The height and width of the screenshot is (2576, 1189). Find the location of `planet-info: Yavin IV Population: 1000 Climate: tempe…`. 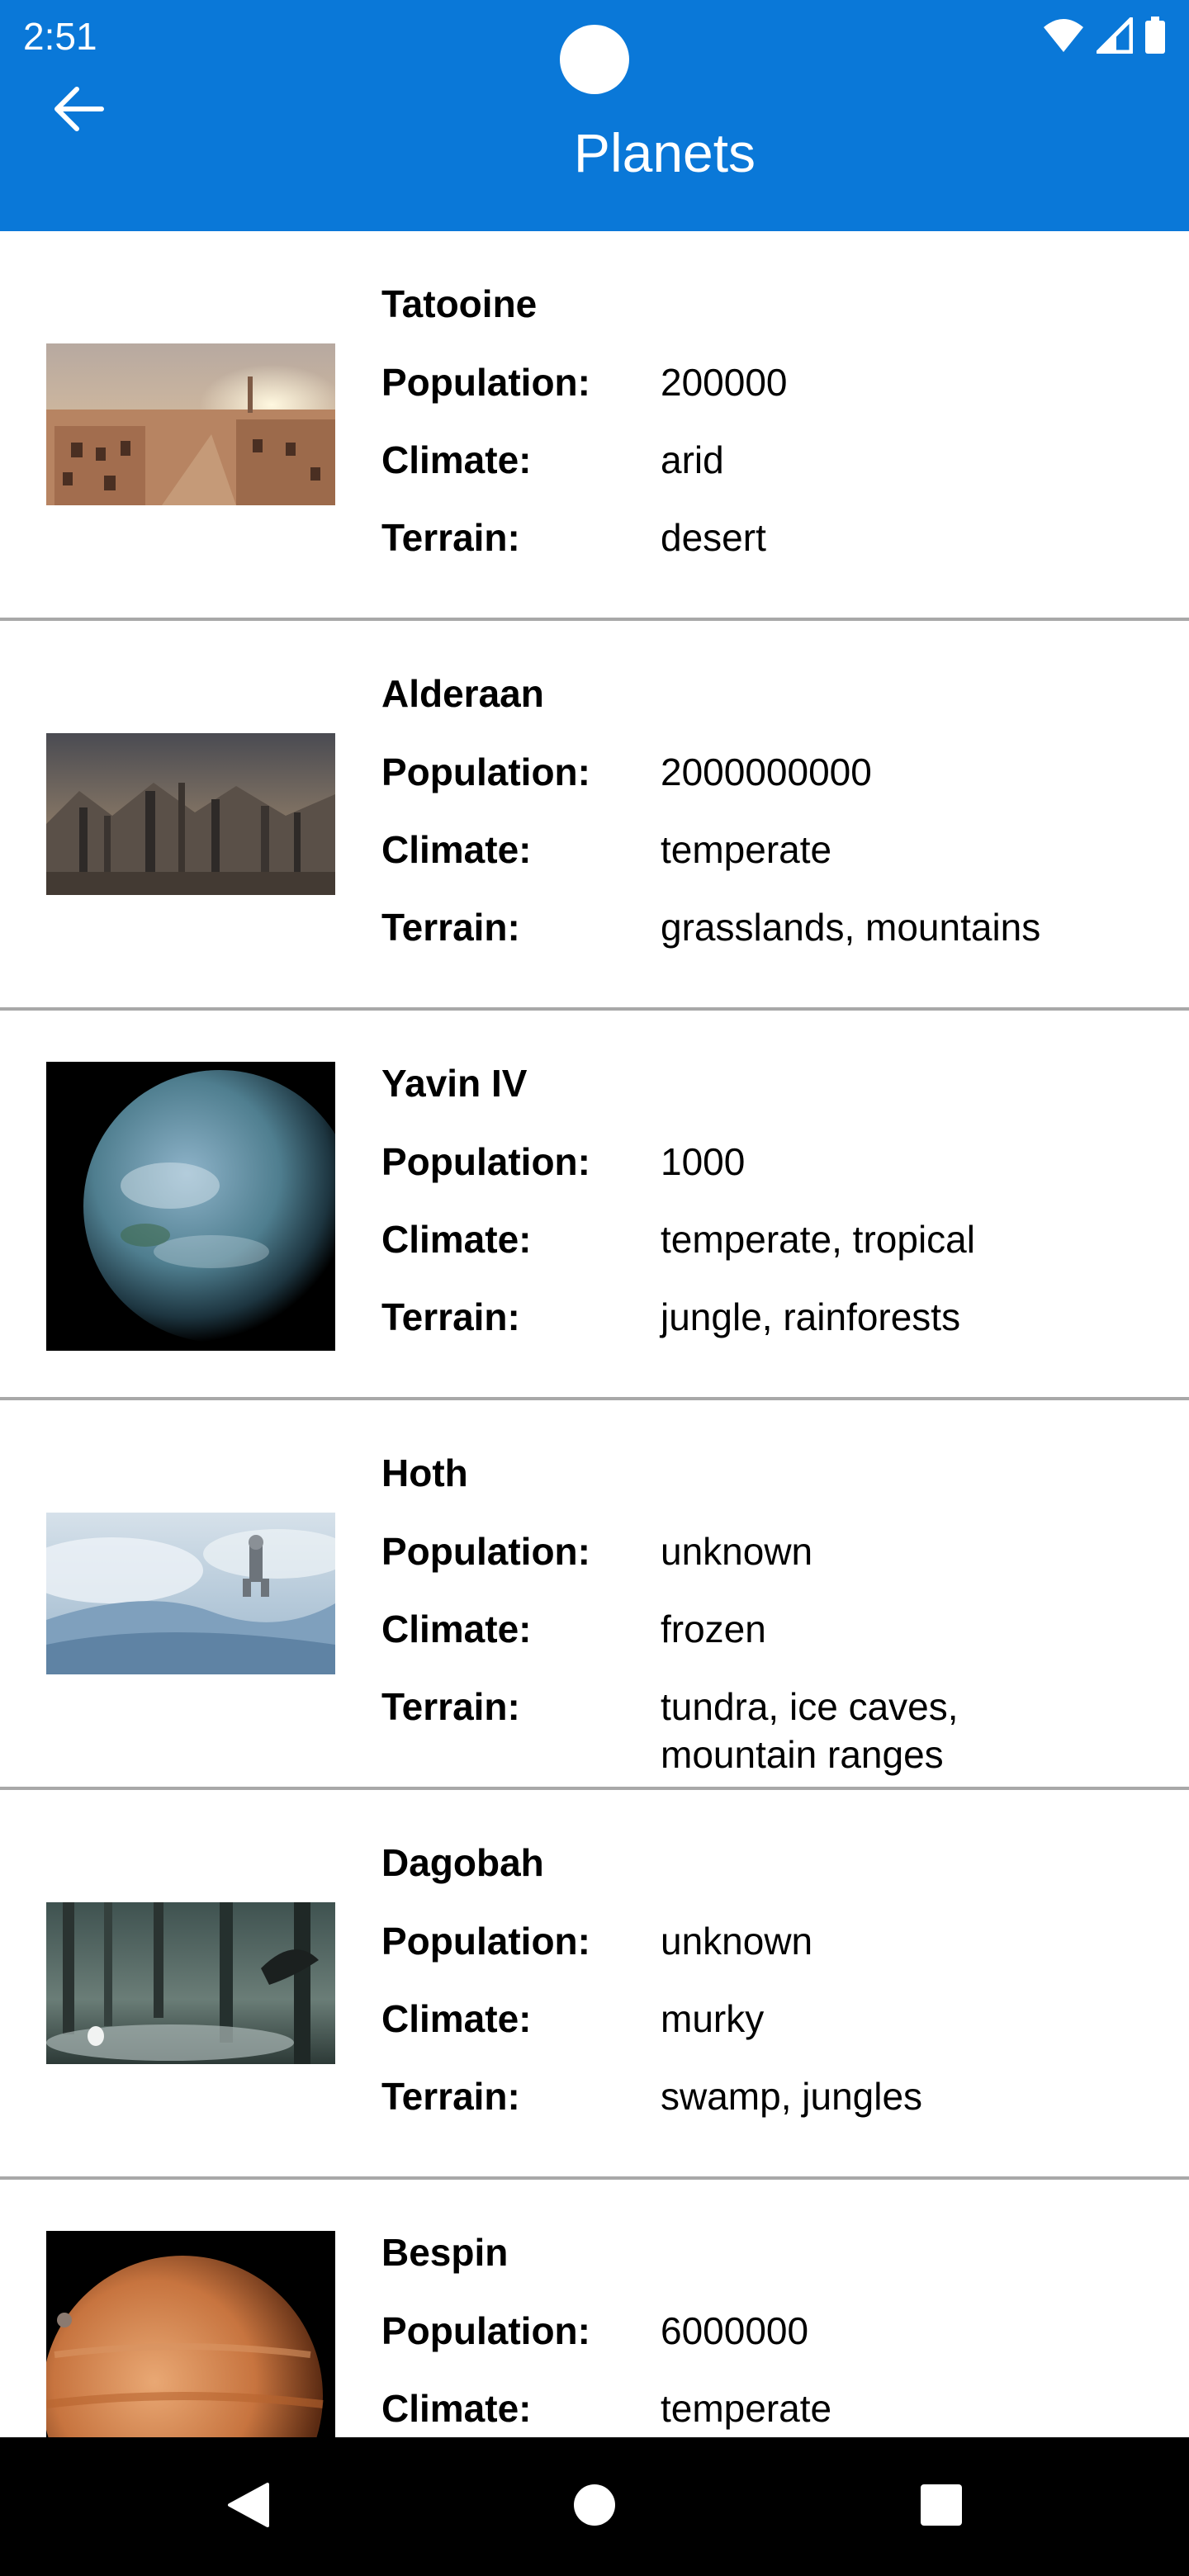

planet-info: Yavin IV Population: 1000 Climate: tempe… is located at coordinates (773, 1215).